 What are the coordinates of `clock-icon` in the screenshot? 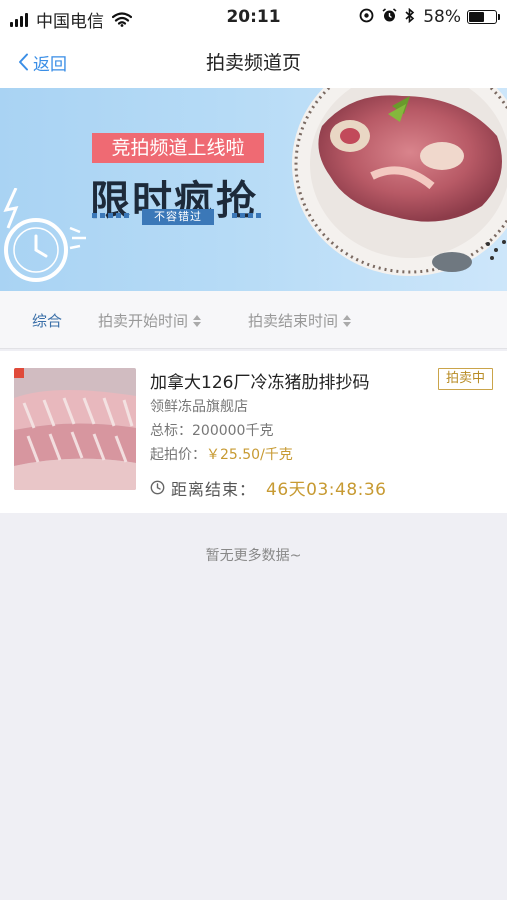 It's located at (157, 487).